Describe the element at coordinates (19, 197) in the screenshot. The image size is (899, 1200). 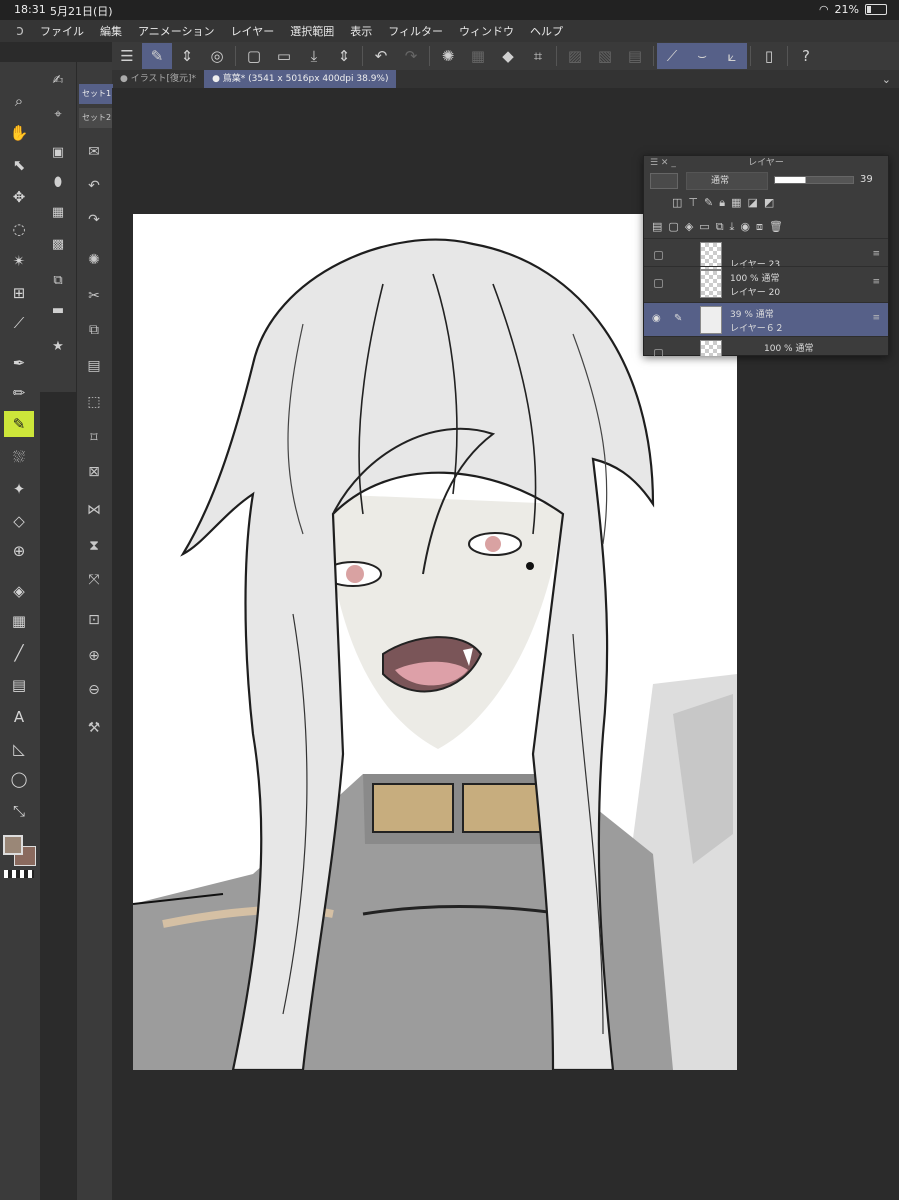
I see `move-icon: ✥` at that location.